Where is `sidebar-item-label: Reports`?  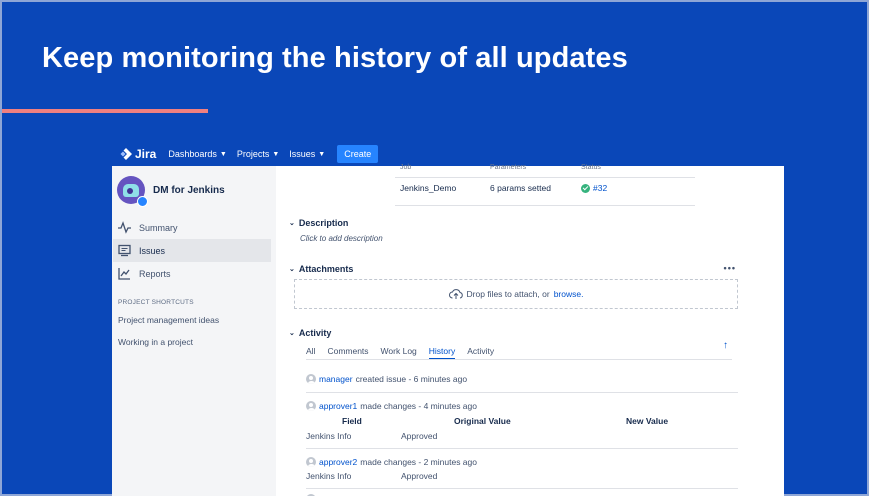 sidebar-item-label: Reports is located at coordinates (155, 273).